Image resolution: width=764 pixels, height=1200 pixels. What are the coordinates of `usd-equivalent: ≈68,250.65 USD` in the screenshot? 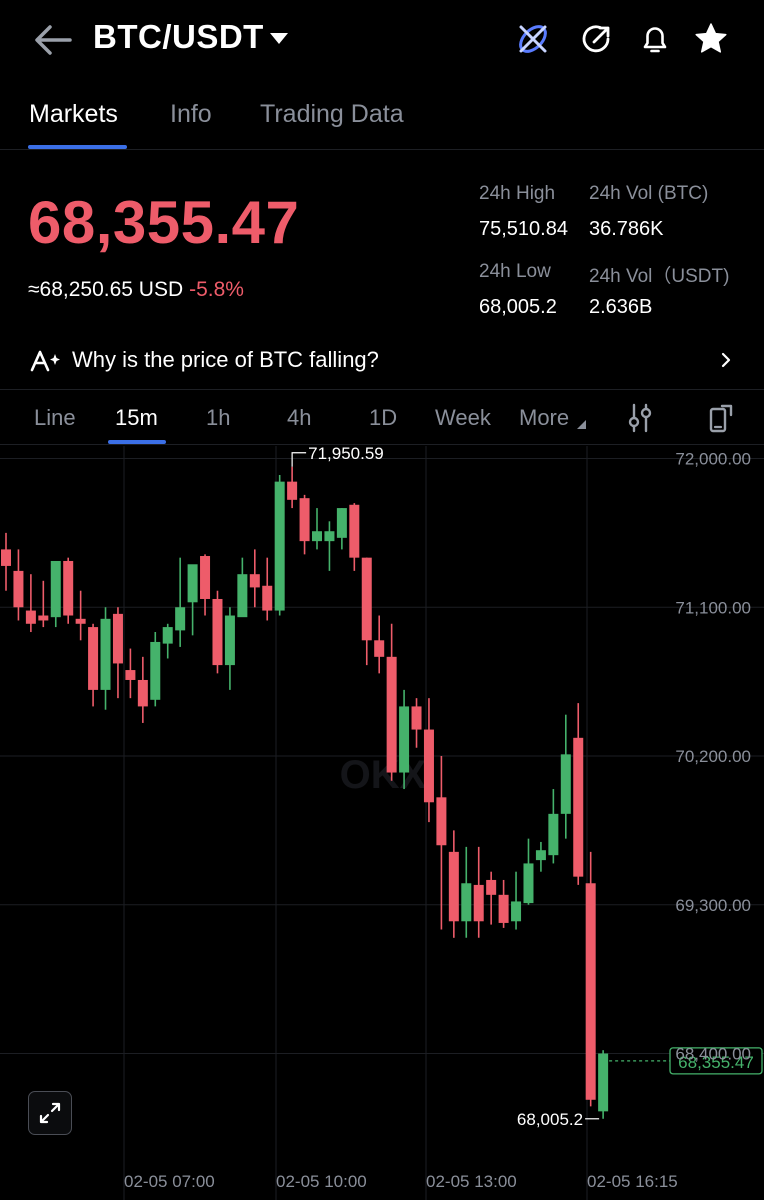 It's located at (106, 289).